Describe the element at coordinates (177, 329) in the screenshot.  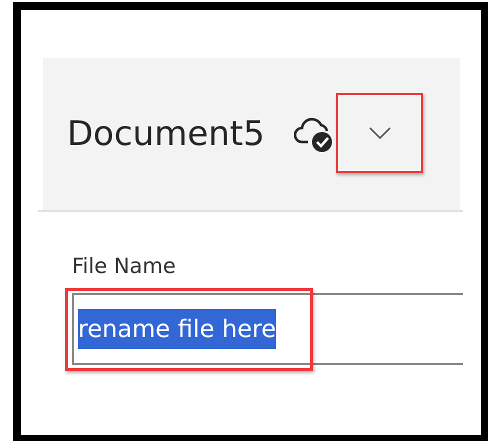
I see `selected-text: rename file here` at that location.